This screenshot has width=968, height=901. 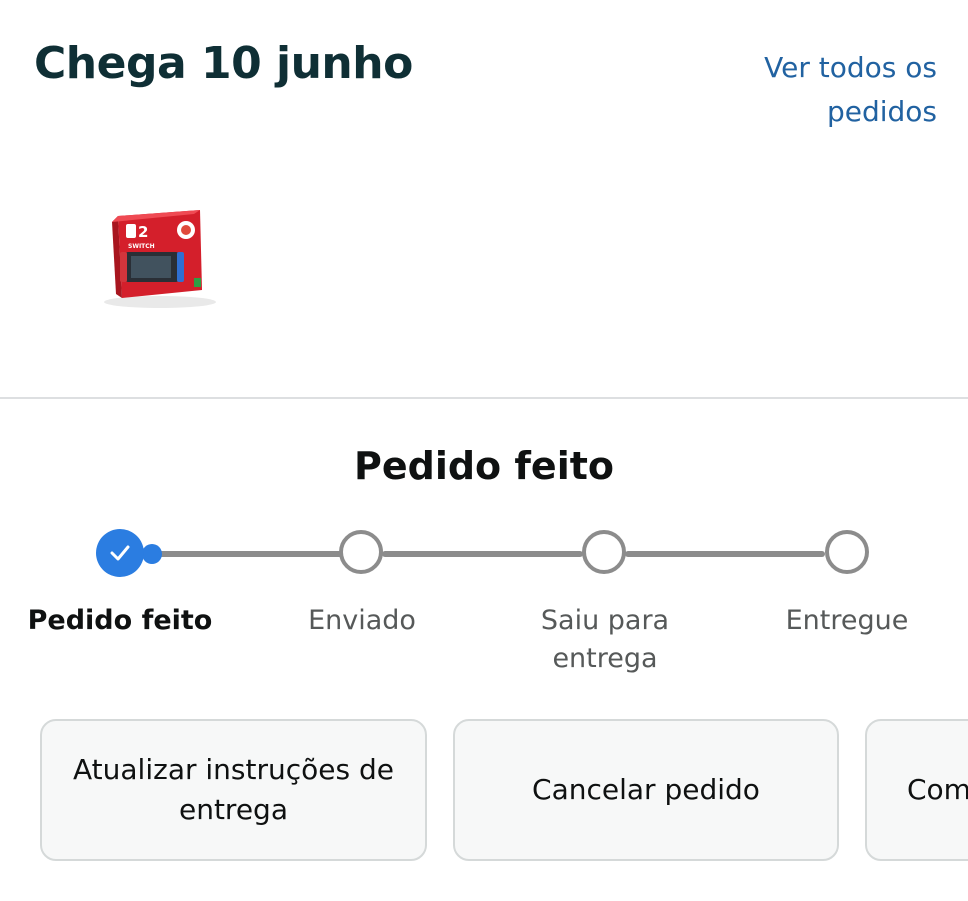 I want to click on step-node-out-for-delivery, so click(x=604, y=552).